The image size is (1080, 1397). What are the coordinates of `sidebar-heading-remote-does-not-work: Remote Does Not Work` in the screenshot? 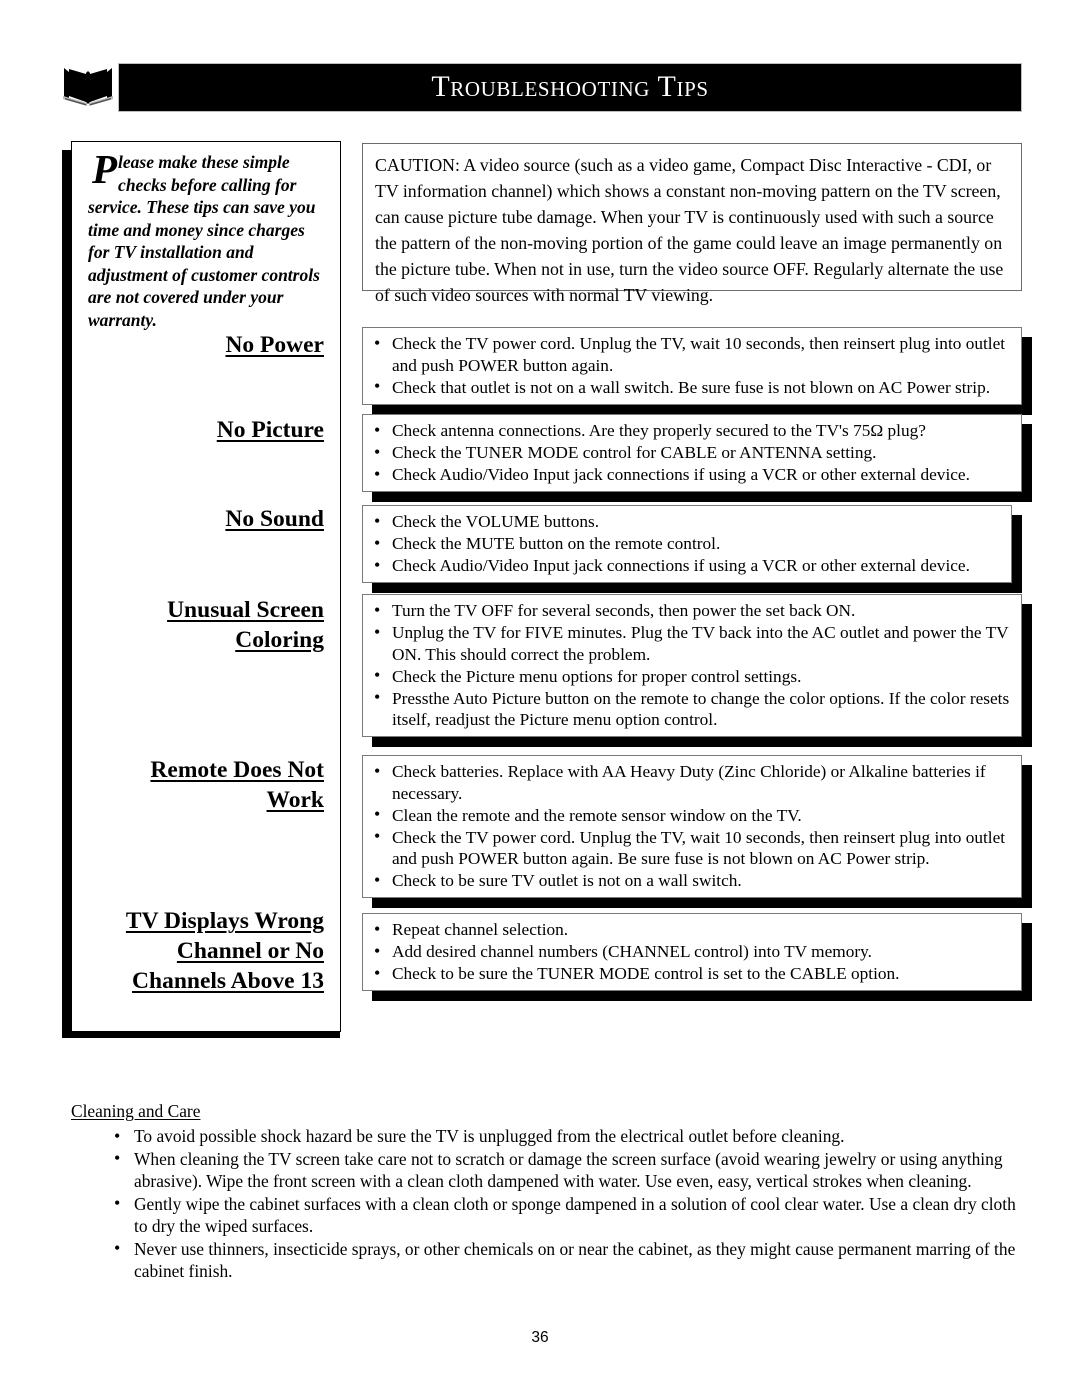 It's located at (237, 785).